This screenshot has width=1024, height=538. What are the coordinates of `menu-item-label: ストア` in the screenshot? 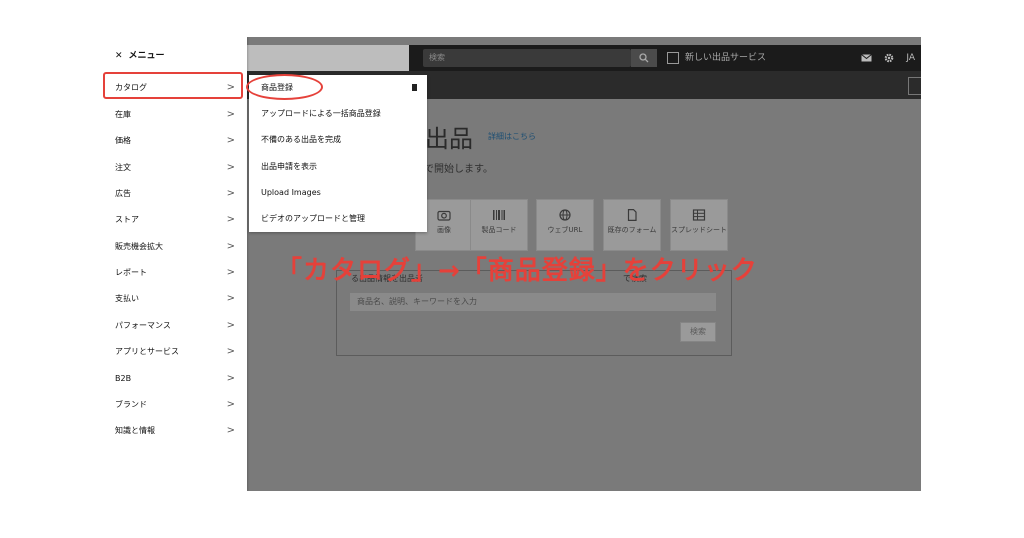 It's located at (127, 219).